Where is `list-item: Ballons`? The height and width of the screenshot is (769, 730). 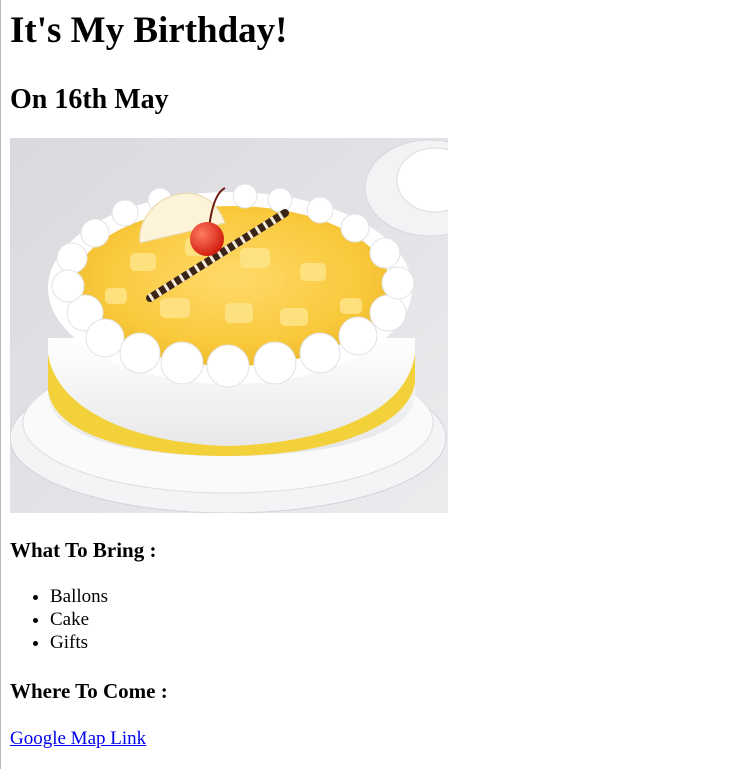 list-item: Ballons is located at coordinates (390, 596).